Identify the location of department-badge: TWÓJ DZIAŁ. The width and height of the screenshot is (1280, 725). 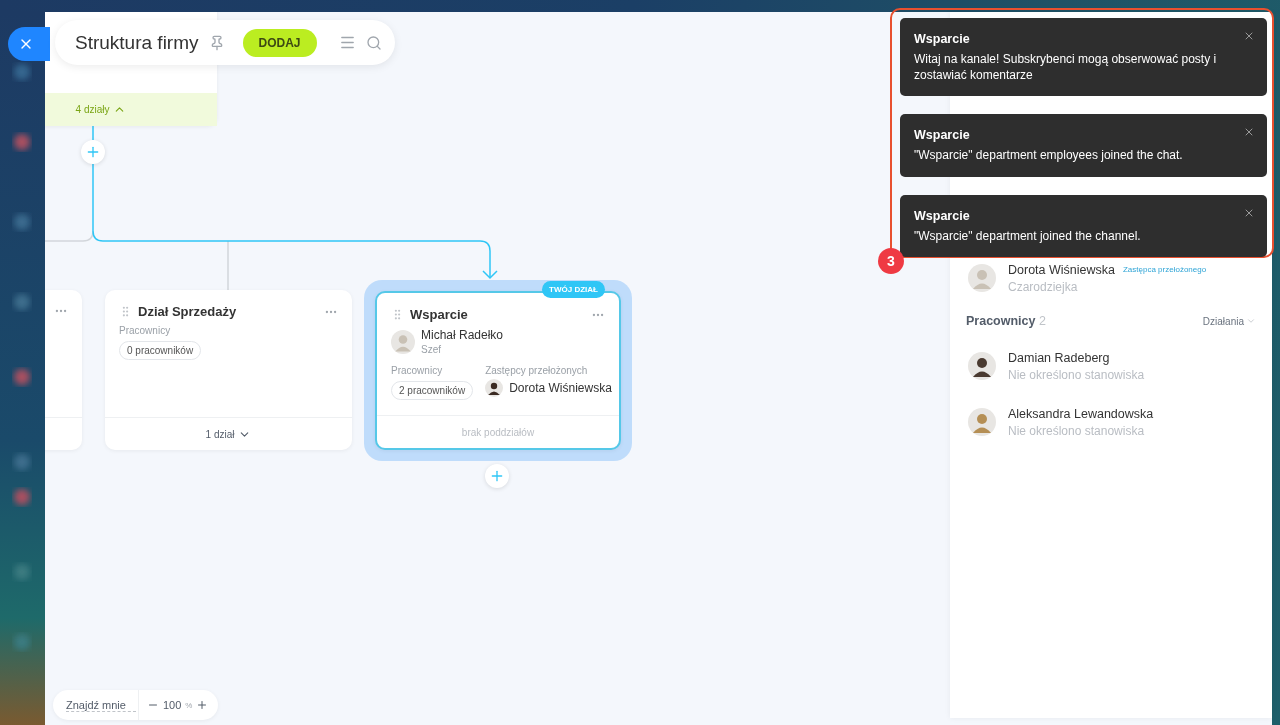
(573, 289).